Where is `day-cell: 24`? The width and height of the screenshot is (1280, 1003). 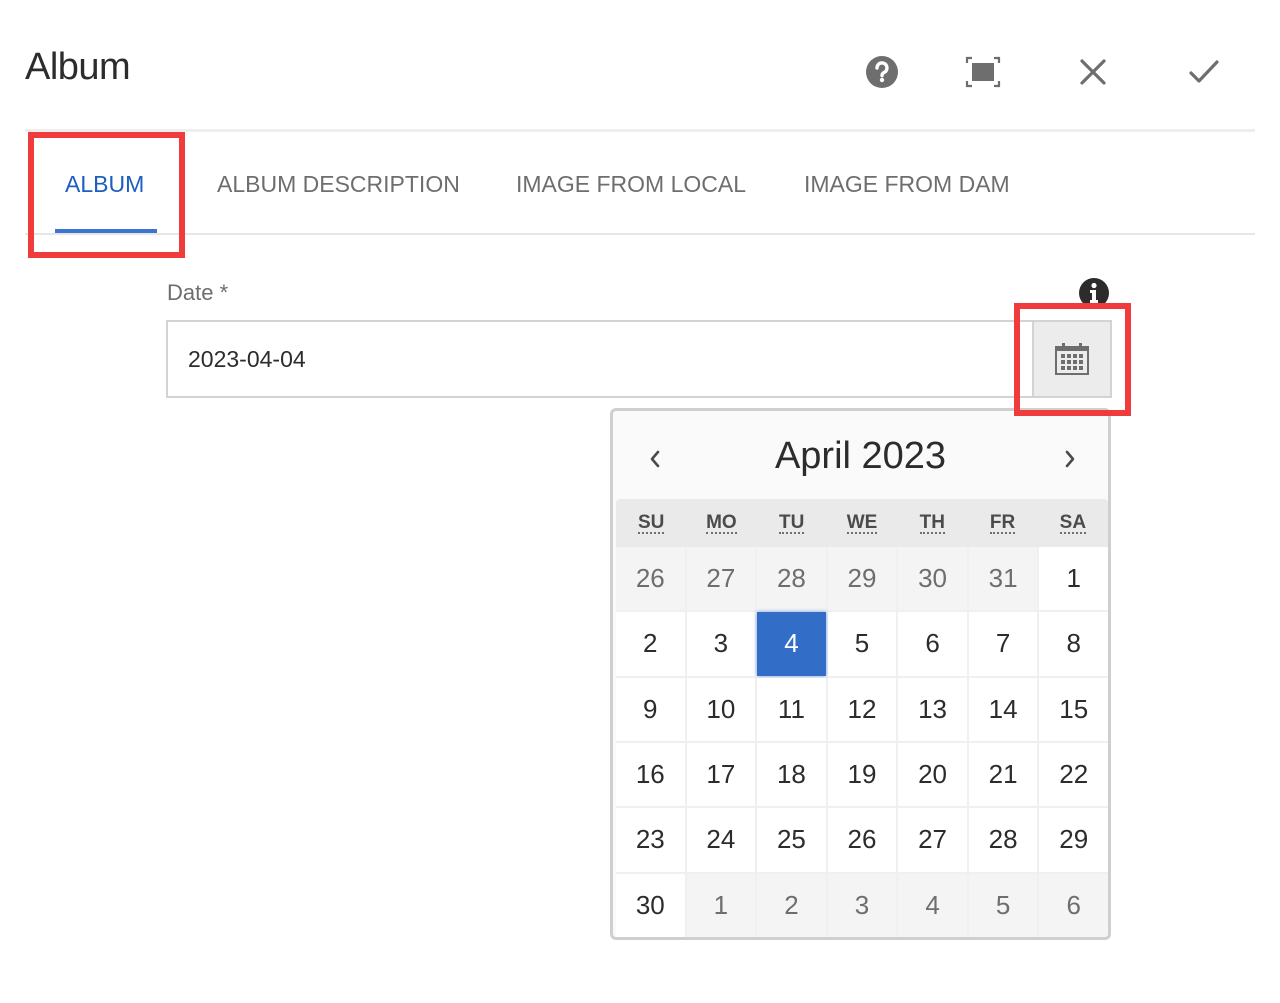 day-cell: 24 is located at coordinates (721, 840).